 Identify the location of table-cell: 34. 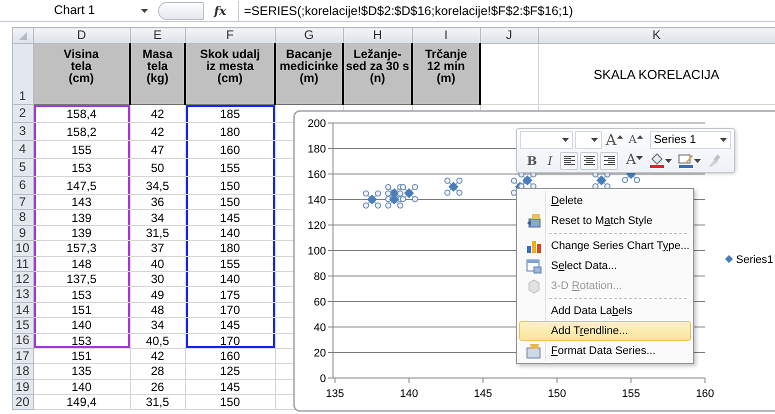
(157, 326).